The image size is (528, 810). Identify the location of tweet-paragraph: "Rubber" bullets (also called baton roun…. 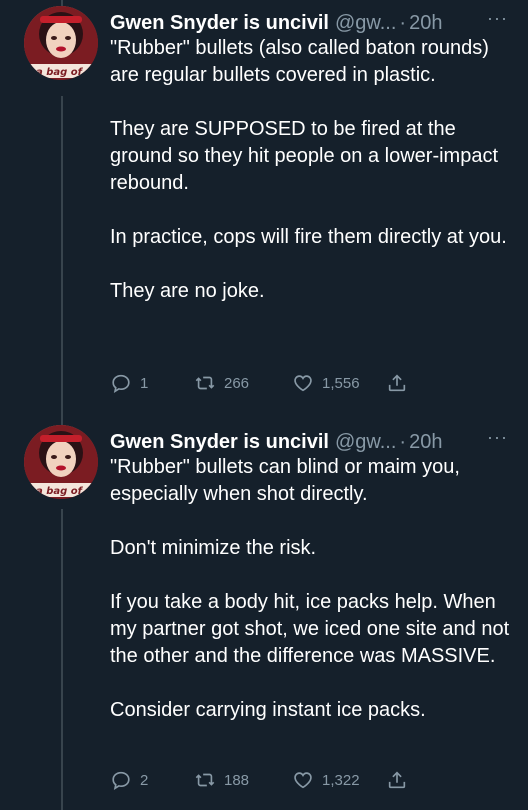
(299, 61).